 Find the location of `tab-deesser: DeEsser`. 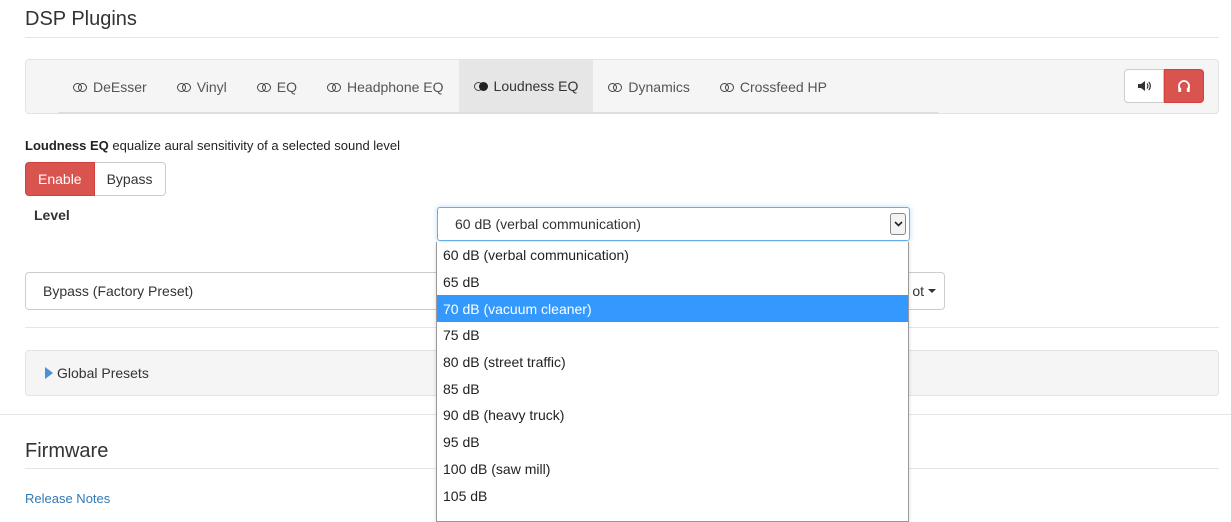

tab-deesser: DeEsser is located at coordinates (110, 87).